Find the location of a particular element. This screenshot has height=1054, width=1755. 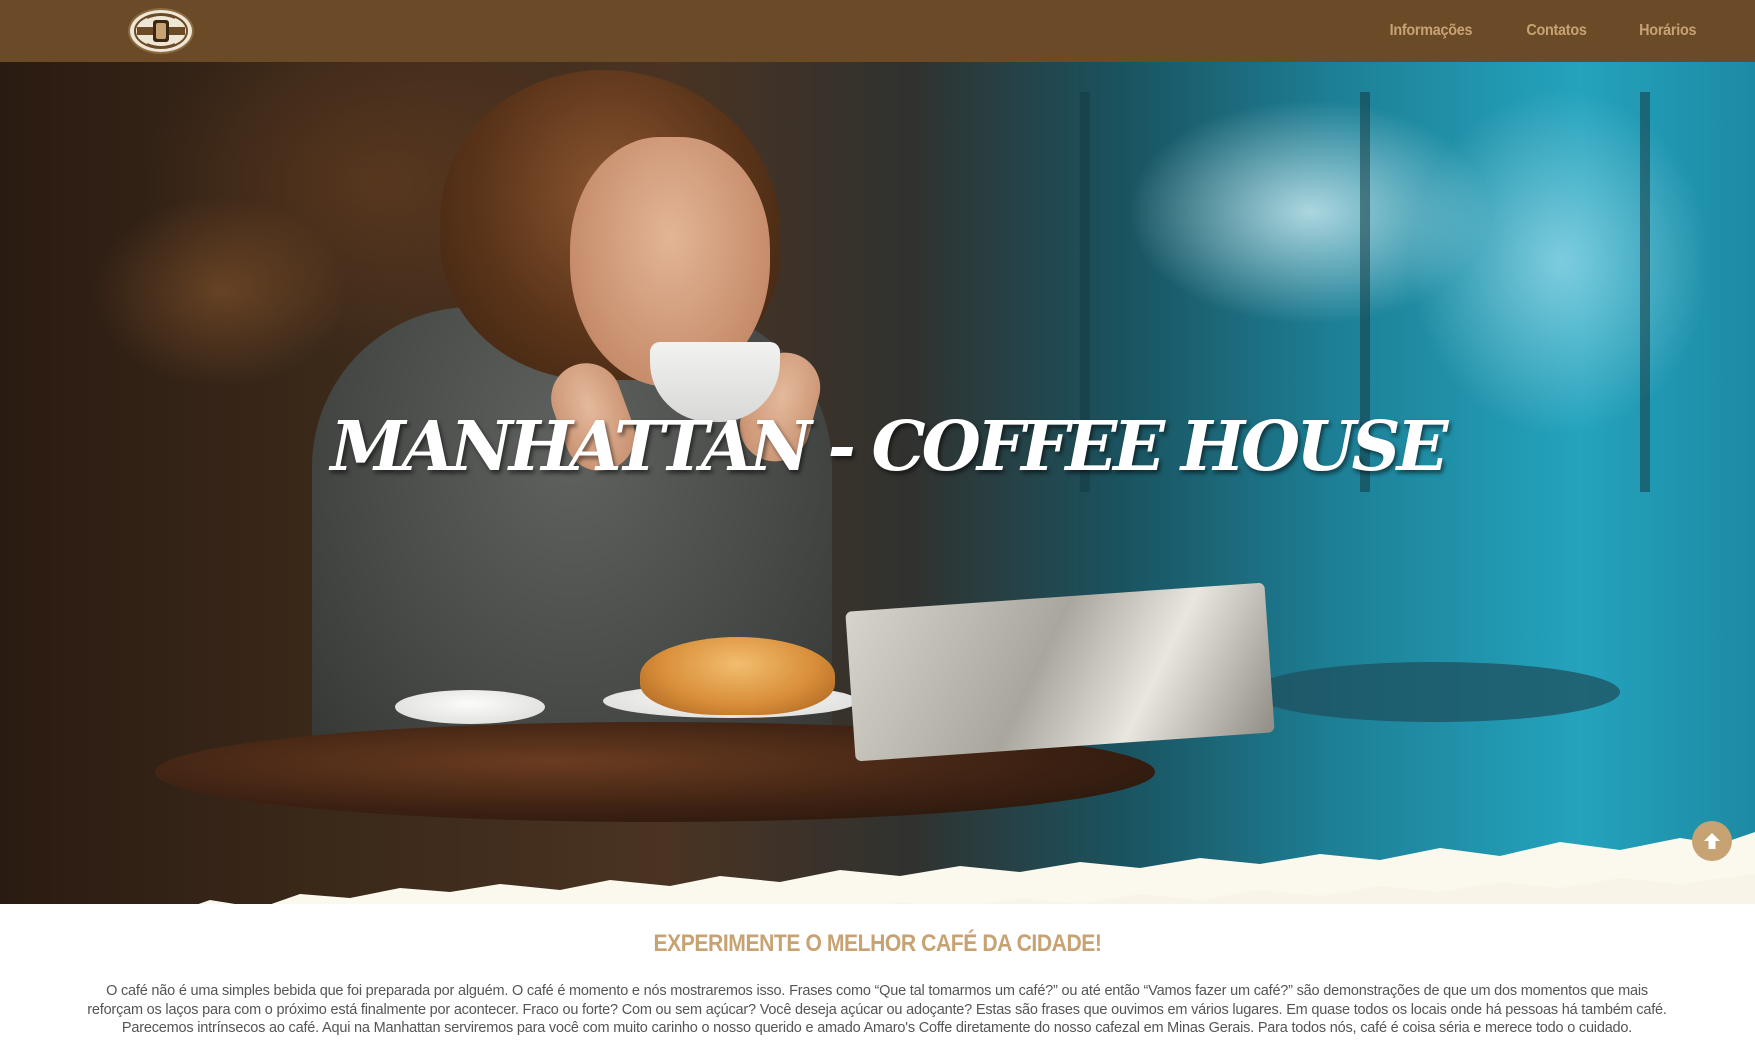

top-navigation-bar: Informações Contatos Horários is located at coordinates (877, 31).